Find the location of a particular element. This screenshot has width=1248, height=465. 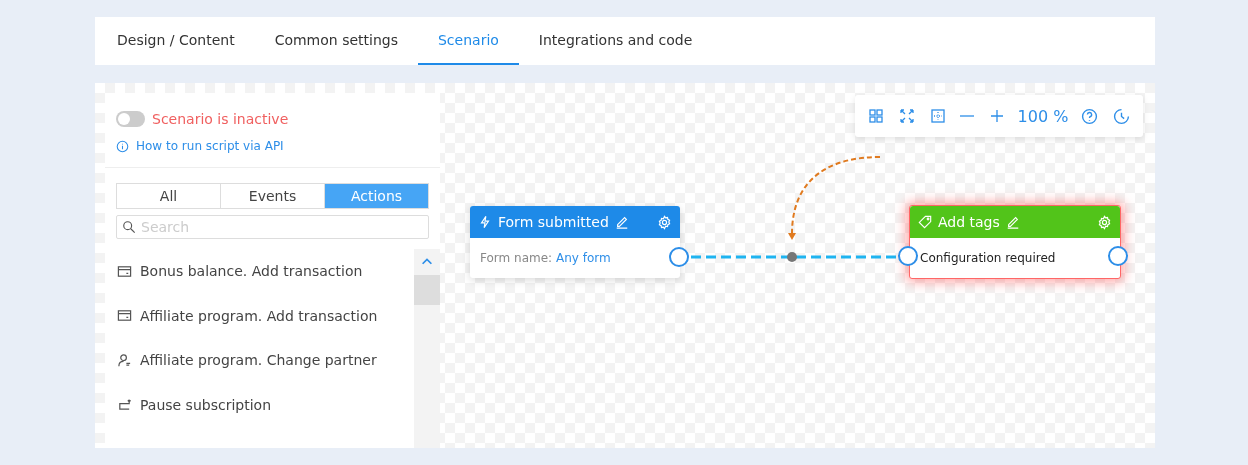

person-icon is located at coordinates (124, 360).